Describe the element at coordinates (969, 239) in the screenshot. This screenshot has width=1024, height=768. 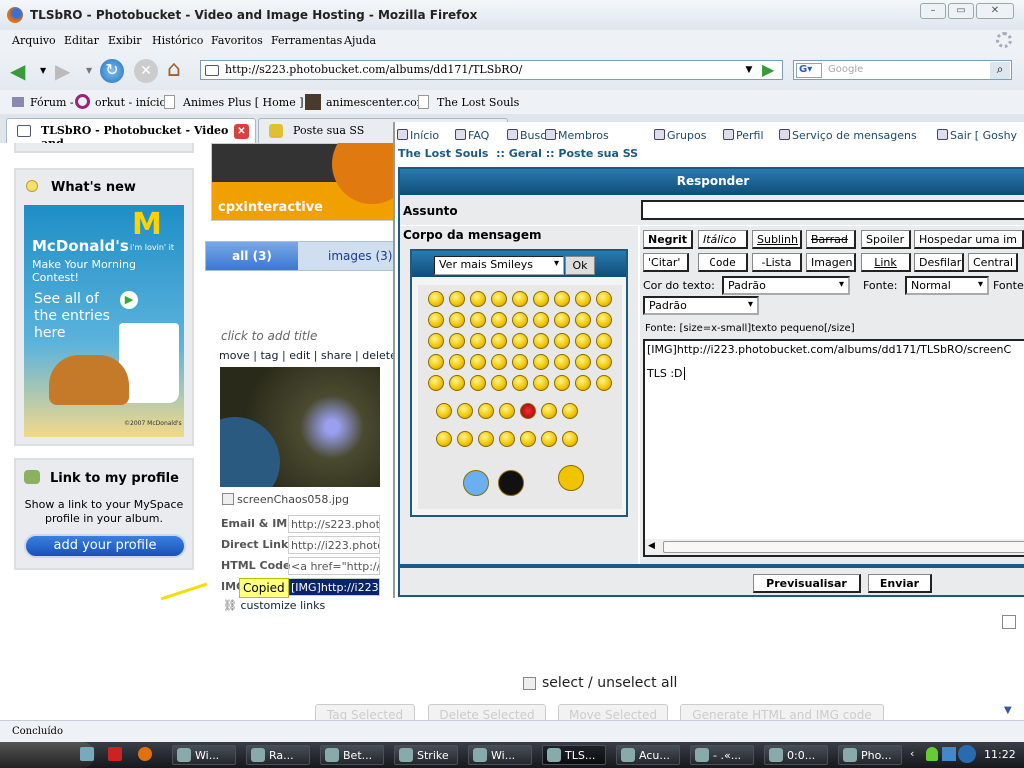
I see `host-image-button: Hospedar uma im` at that location.